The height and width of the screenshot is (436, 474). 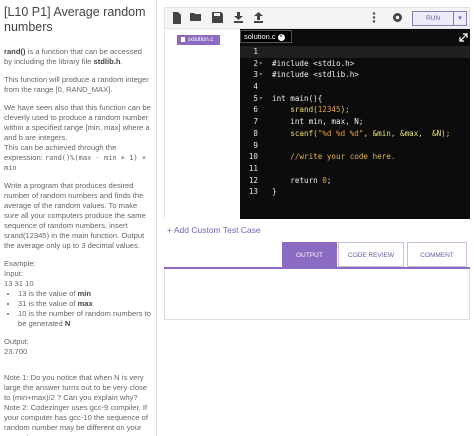 What do you see at coordinates (255, 98) in the screenshot?
I see `line-number: 5` at bounding box center [255, 98].